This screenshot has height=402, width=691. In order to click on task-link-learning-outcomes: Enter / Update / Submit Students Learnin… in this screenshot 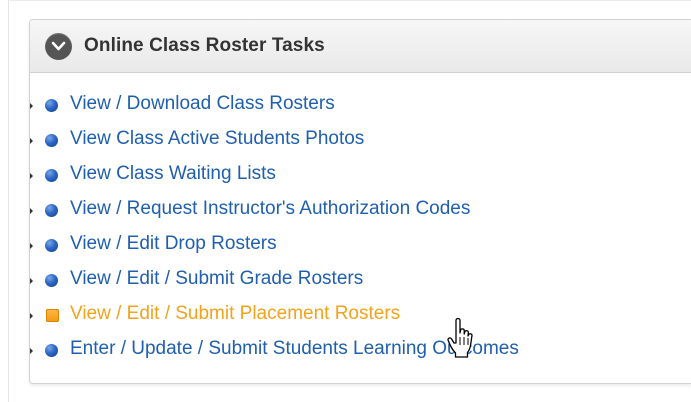, I will do `click(294, 349)`.